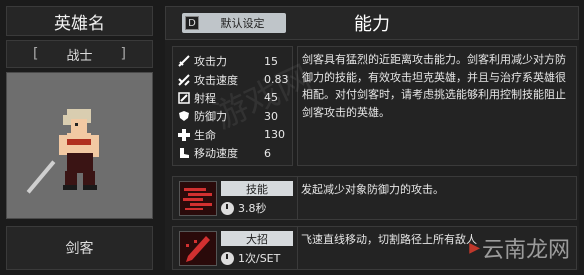  Describe the element at coordinates (123, 54) in the screenshot. I see `class-bracket-right: ]` at that location.